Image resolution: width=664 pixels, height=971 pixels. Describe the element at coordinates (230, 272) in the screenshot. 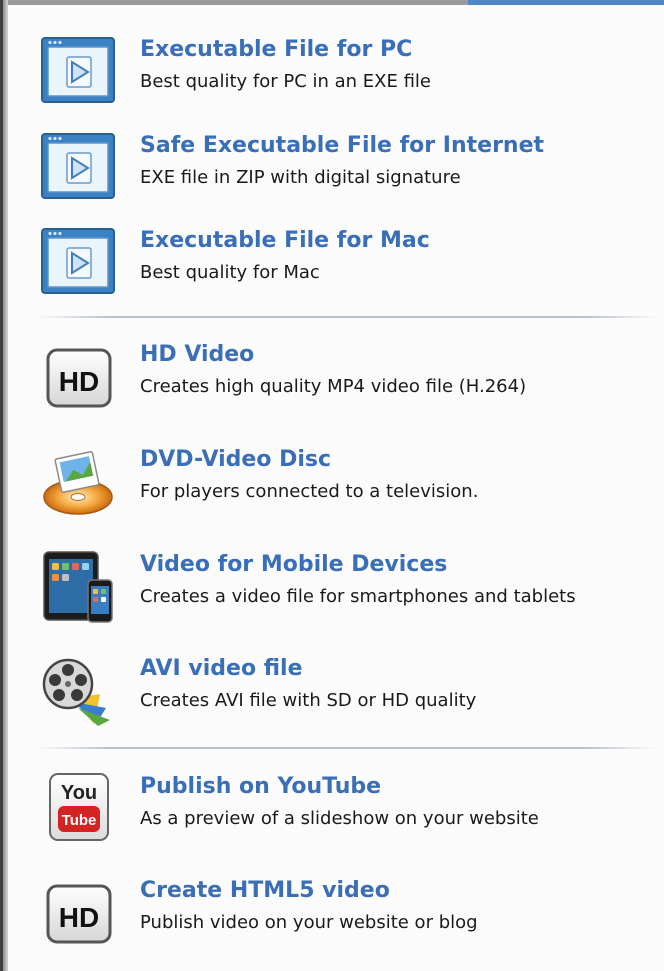

I see `menu-item-description: Best quality for Mac` at that location.